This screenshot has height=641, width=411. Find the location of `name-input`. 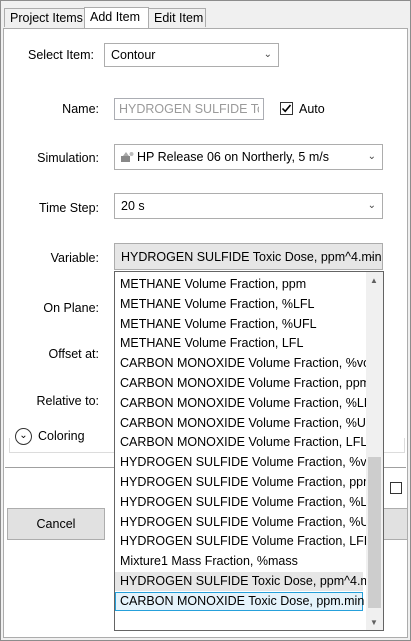

name-input is located at coordinates (189, 109).